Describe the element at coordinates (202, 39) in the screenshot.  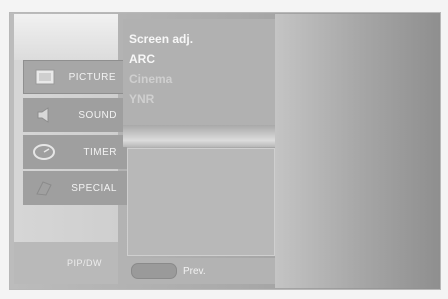
I see `submenu-option-screen-adj: Screen adj.` at that location.